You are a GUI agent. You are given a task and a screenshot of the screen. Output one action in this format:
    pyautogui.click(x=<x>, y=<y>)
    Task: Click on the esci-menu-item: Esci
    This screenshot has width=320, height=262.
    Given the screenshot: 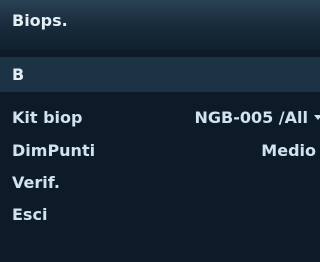 What is the action you would take?
    pyautogui.click(x=160, y=214)
    